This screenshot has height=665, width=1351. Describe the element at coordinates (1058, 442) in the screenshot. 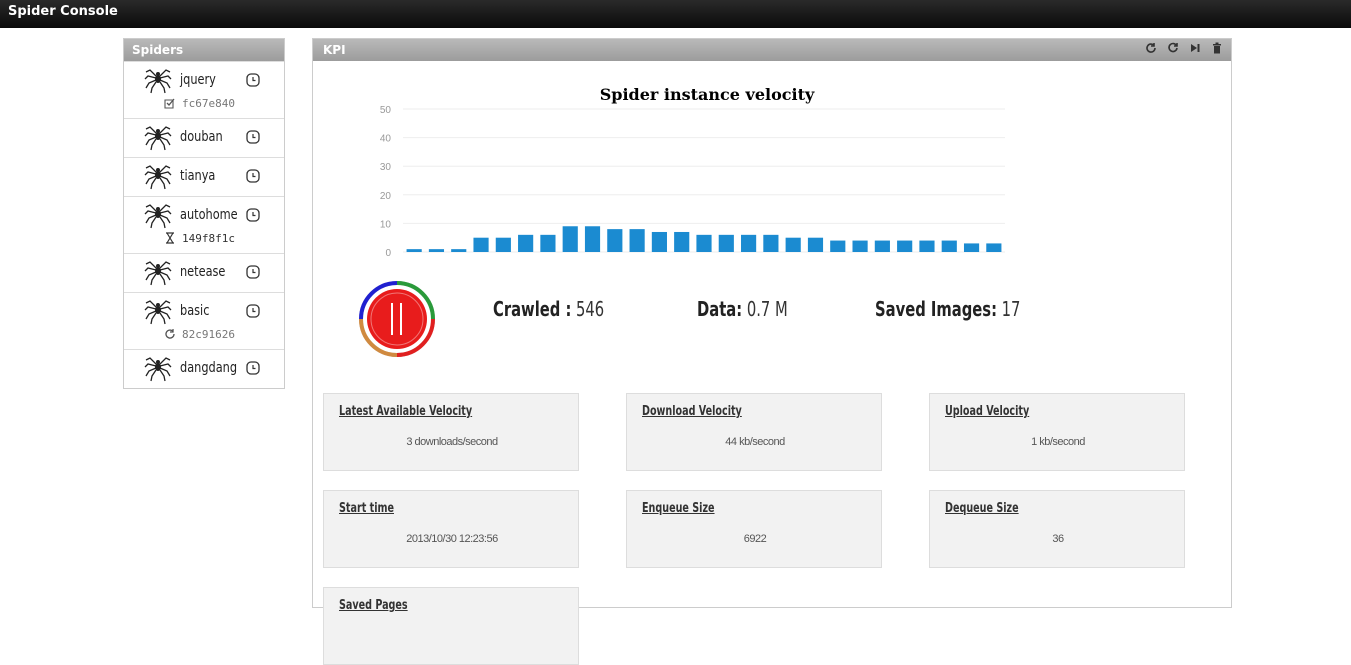

I see `kpi-card-value: 1 kb/second` at that location.